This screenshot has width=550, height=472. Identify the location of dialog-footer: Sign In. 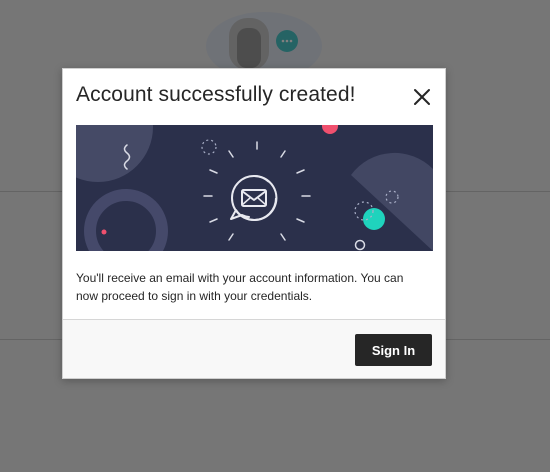
(254, 348).